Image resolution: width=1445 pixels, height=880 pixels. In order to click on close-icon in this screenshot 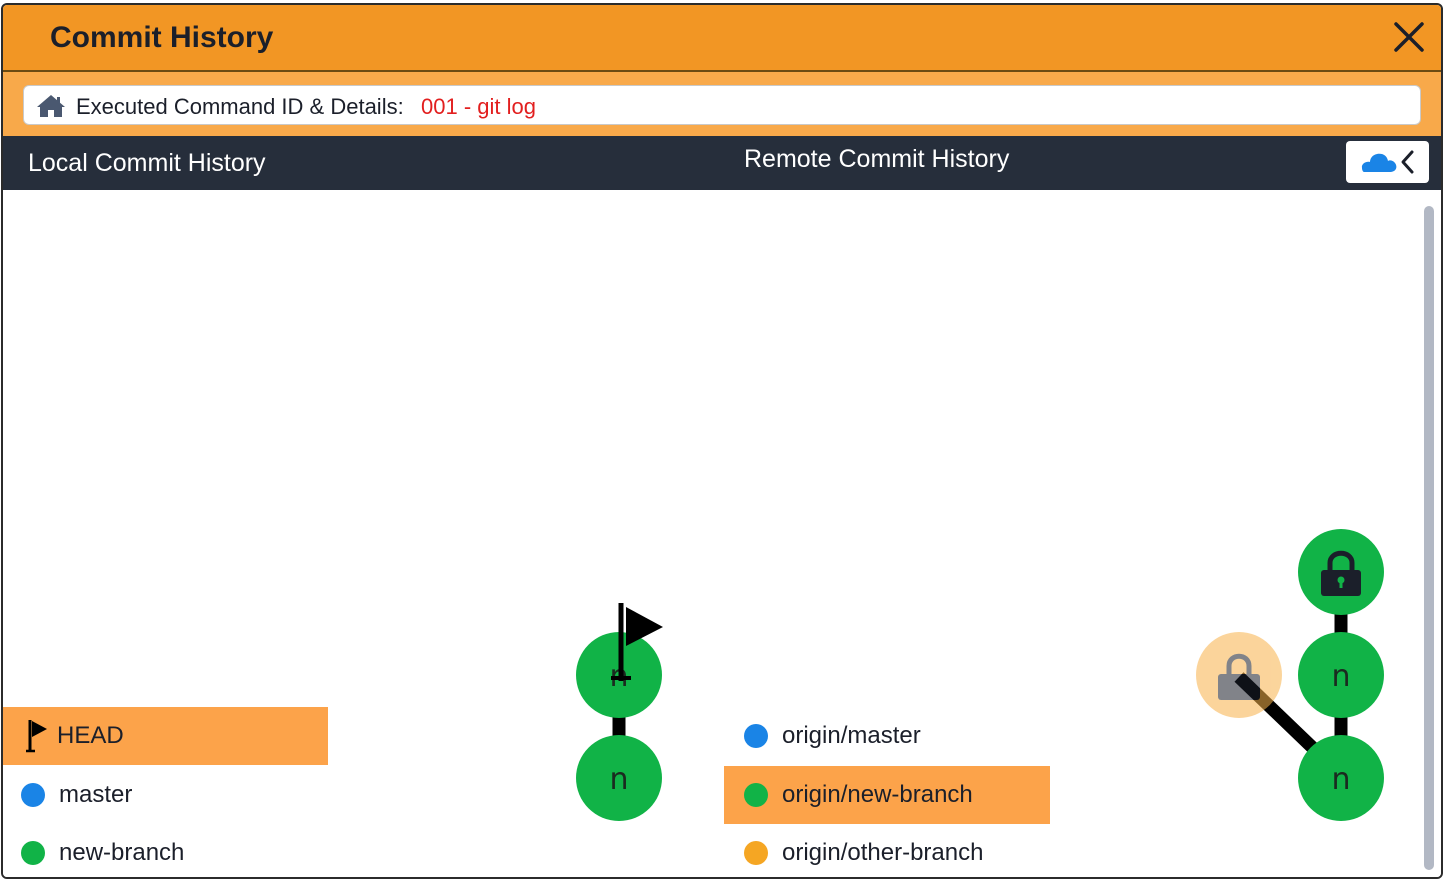, I will do `click(1409, 37)`.